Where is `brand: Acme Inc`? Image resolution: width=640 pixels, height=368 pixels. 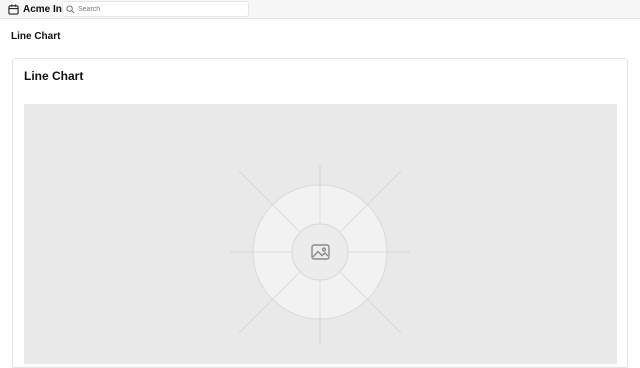 brand: Acme Inc is located at coordinates (37, 9).